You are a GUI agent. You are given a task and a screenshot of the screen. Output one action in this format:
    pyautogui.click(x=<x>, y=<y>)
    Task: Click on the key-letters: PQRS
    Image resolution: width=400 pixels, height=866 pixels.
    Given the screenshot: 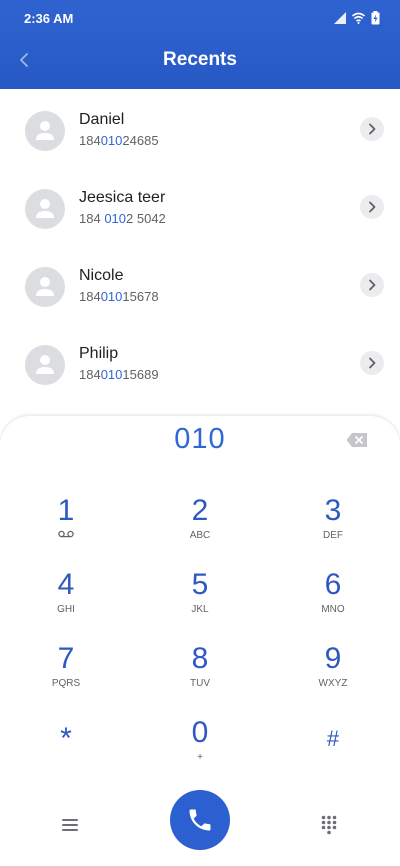 What is the action you would take?
    pyautogui.click(x=66, y=683)
    